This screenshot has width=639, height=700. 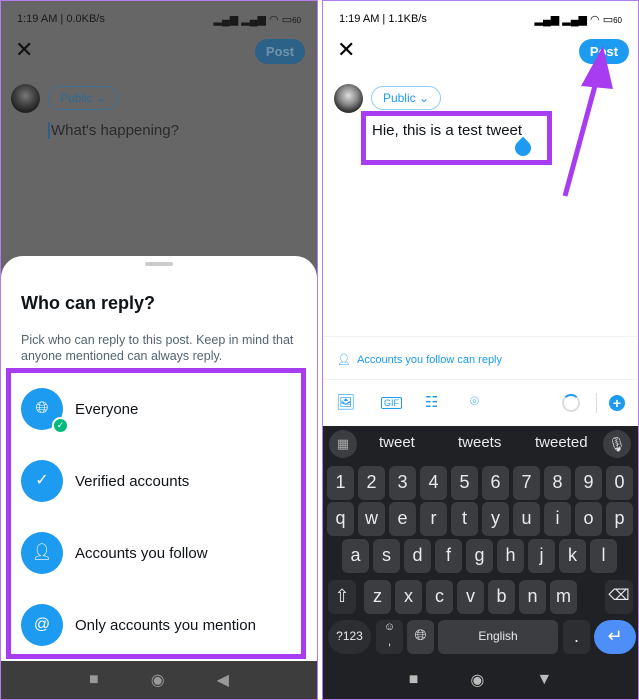 I want to click on suggestion: tweet, so click(x=397, y=442).